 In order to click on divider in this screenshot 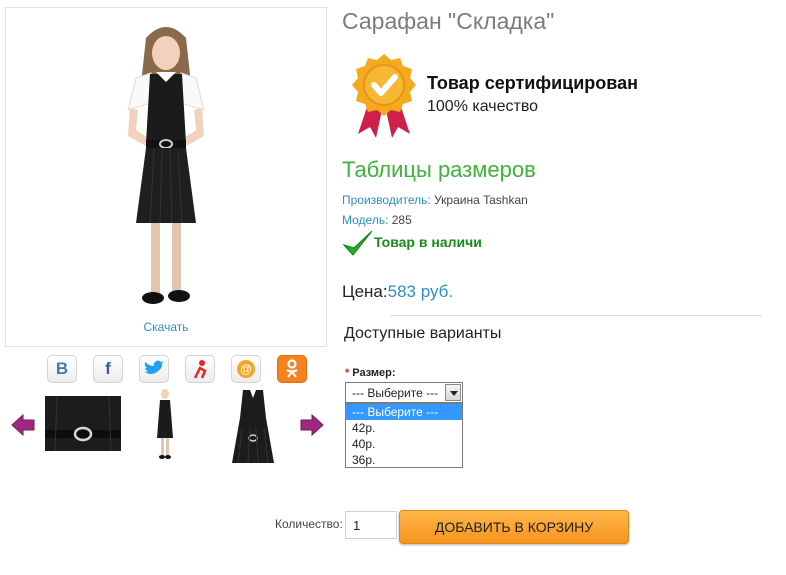, I will do `click(576, 315)`.